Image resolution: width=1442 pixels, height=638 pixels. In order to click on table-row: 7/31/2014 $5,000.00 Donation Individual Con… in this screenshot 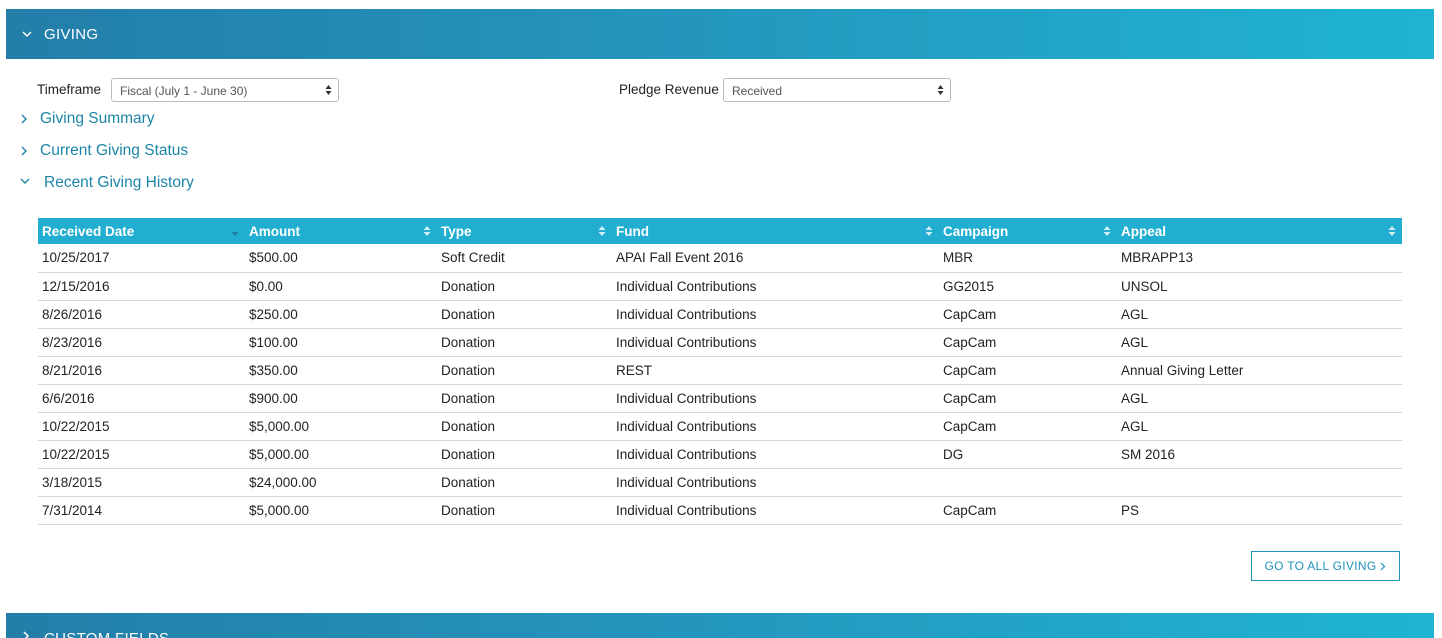, I will do `click(720, 510)`.